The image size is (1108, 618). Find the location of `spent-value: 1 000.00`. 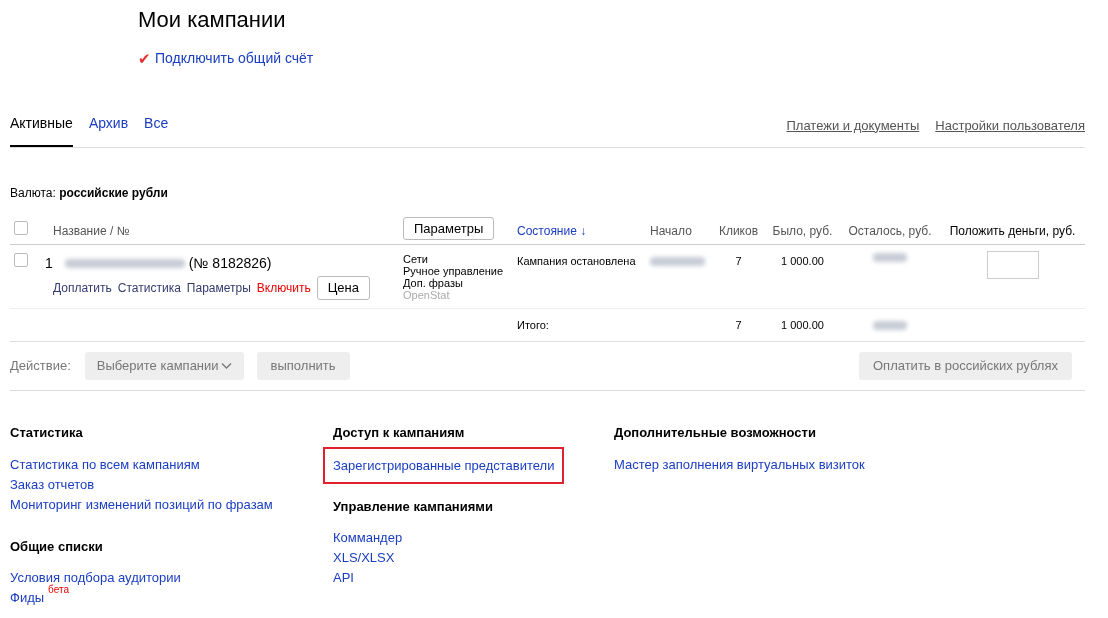

spent-value: 1 000.00 is located at coordinates (802, 261).